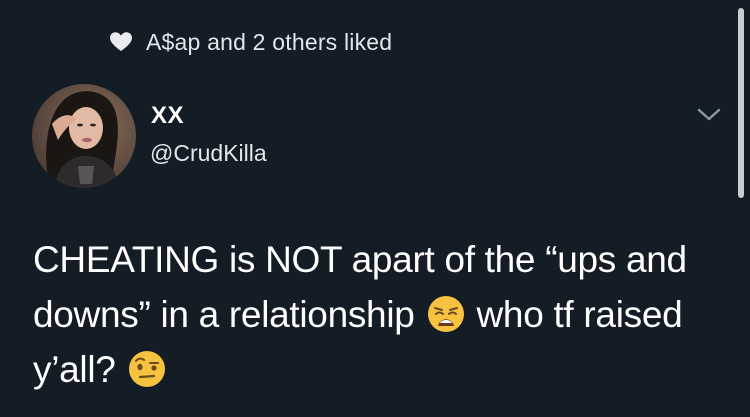 The width and height of the screenshot is (750, 417). What do you see at coordinates (269, 41) in the screenshot?
I see `liked-by-text: A$ap and 2 others liked` at bounding box center [269, 41].